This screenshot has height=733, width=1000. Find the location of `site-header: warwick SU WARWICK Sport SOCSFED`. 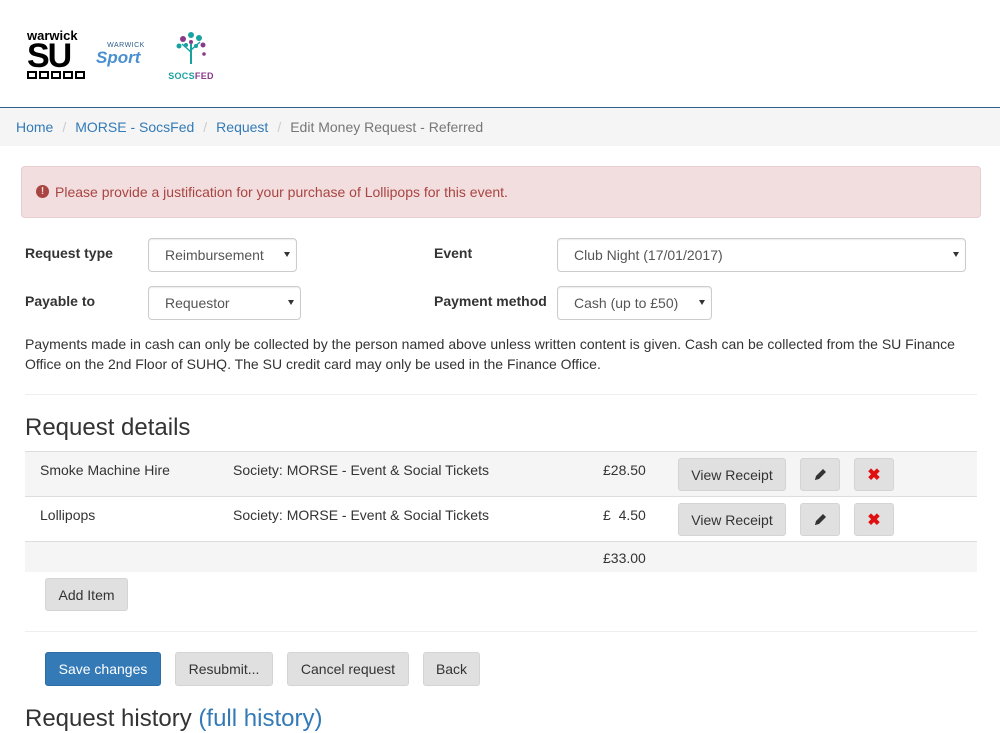

site-header: warwick SU WARWICK Sport SOCSFED is located at coordinates (500, 54).